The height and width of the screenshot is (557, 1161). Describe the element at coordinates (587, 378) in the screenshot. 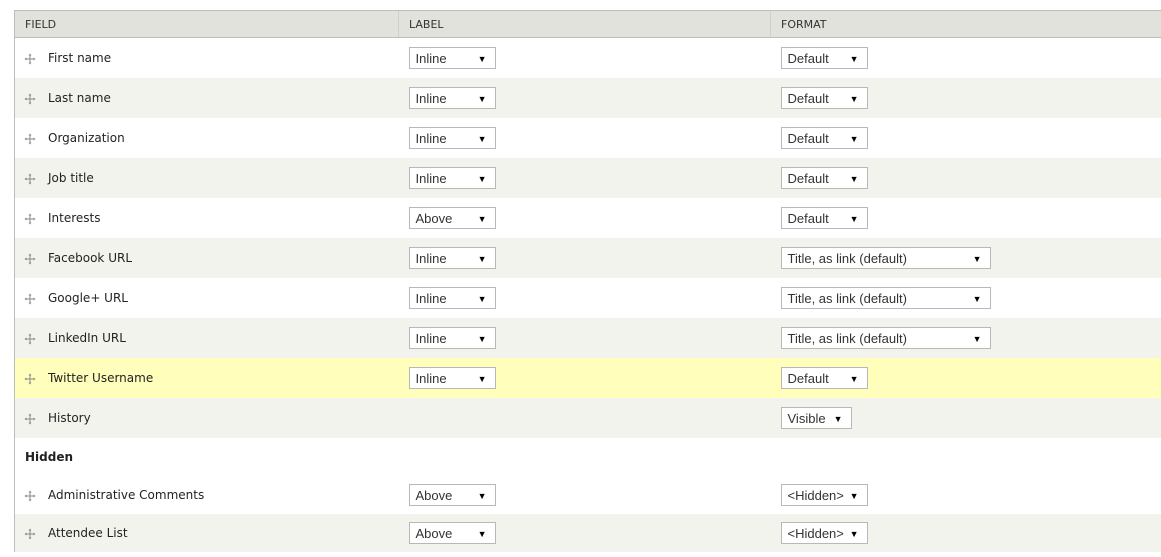

I see `table-row: Twitter Username Inline ▼ Default ▼` at that location.